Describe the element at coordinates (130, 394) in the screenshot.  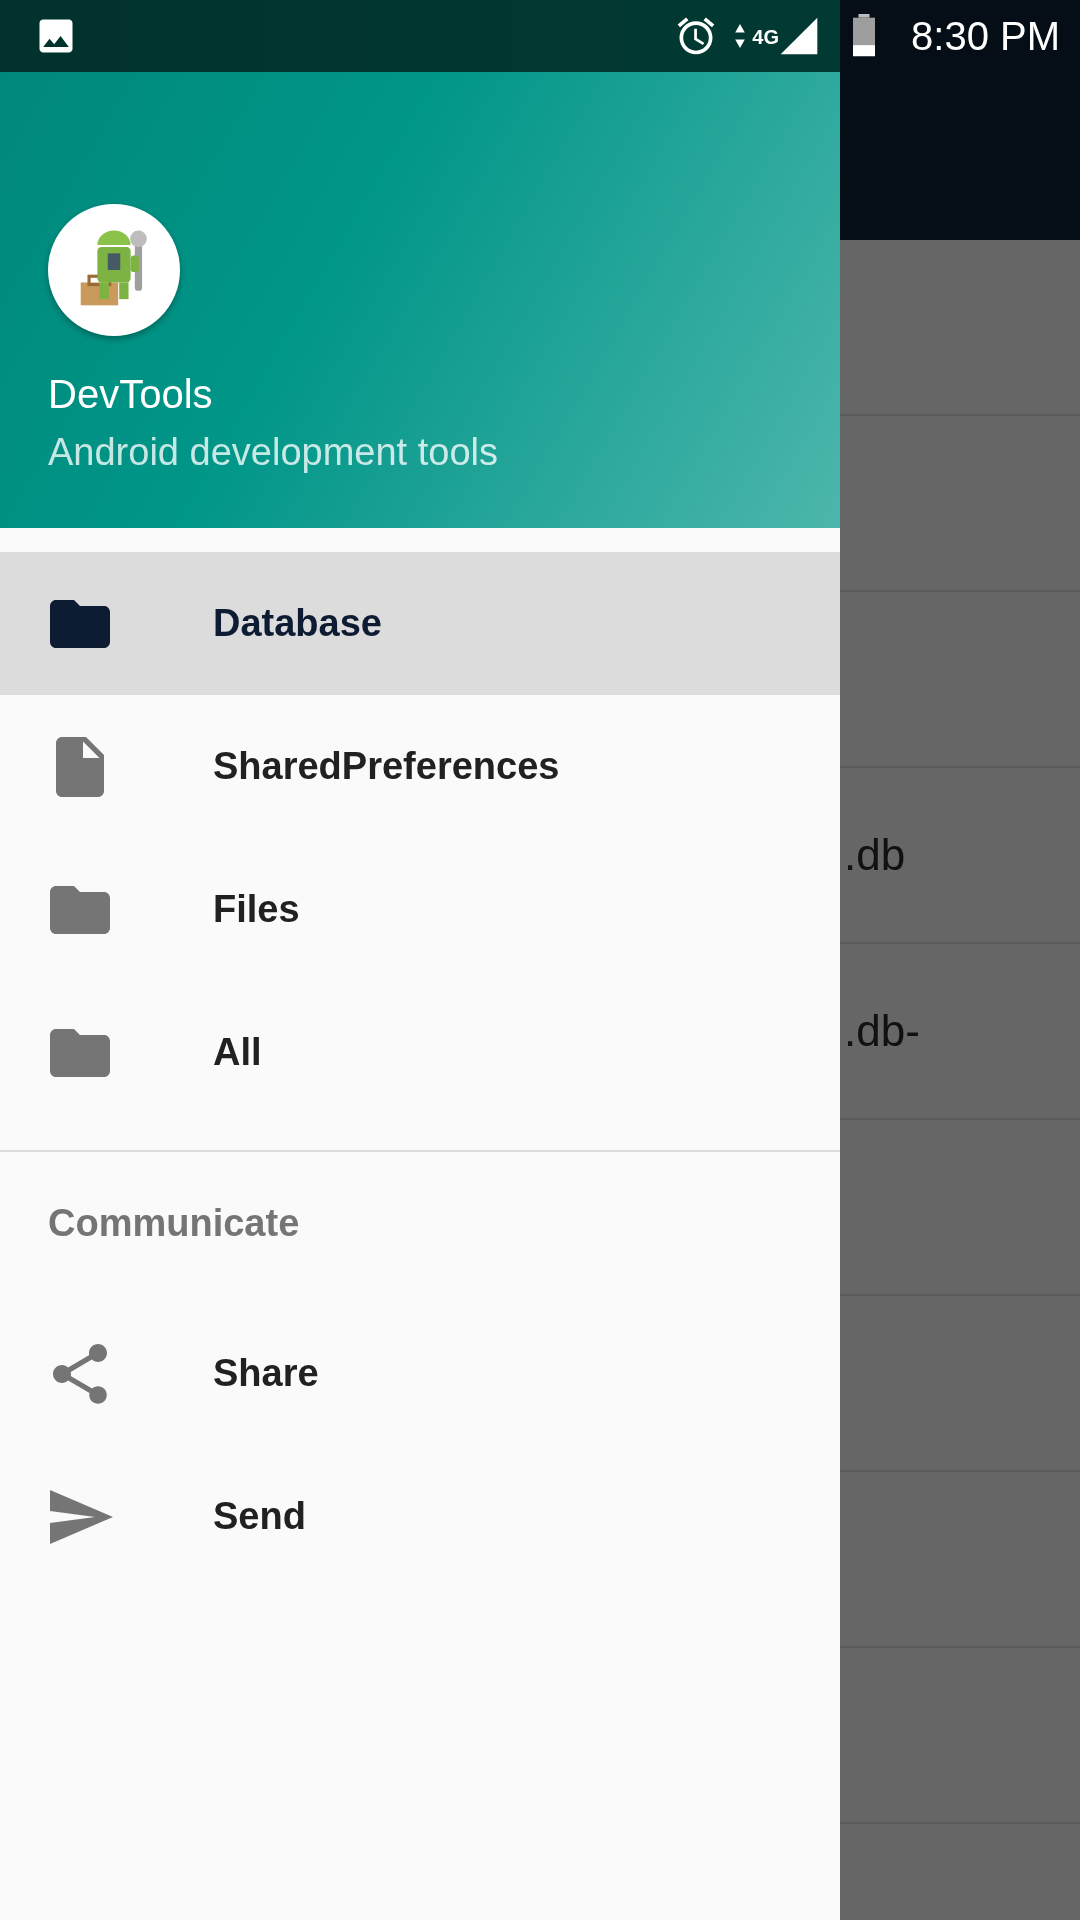
I see `app-name: DevTools` at that location.